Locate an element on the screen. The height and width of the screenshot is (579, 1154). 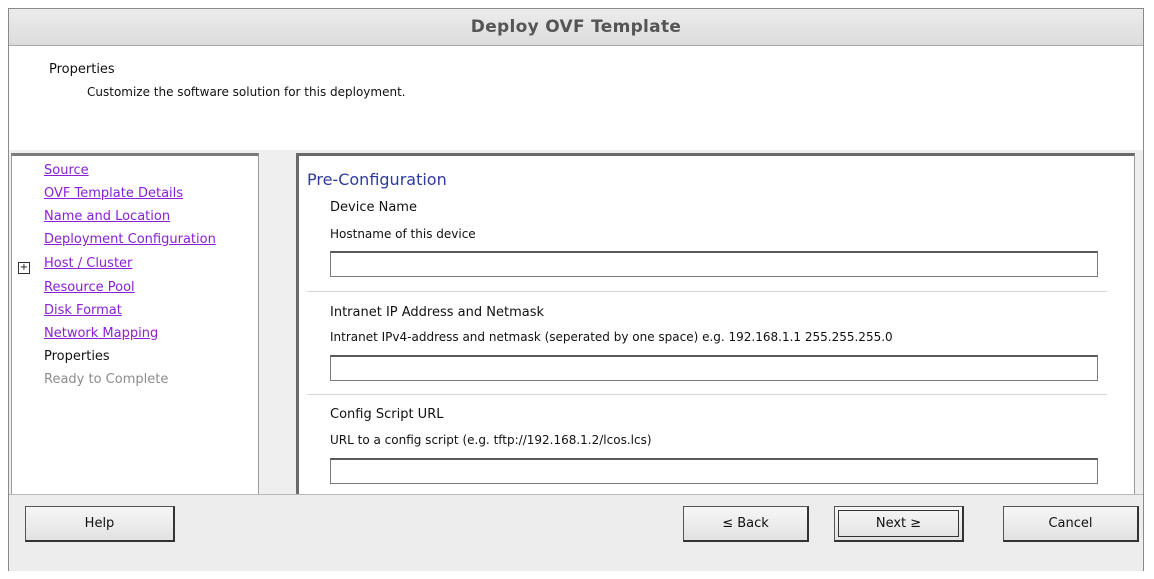
page-title: Properties is located at coordinates (82, 69).